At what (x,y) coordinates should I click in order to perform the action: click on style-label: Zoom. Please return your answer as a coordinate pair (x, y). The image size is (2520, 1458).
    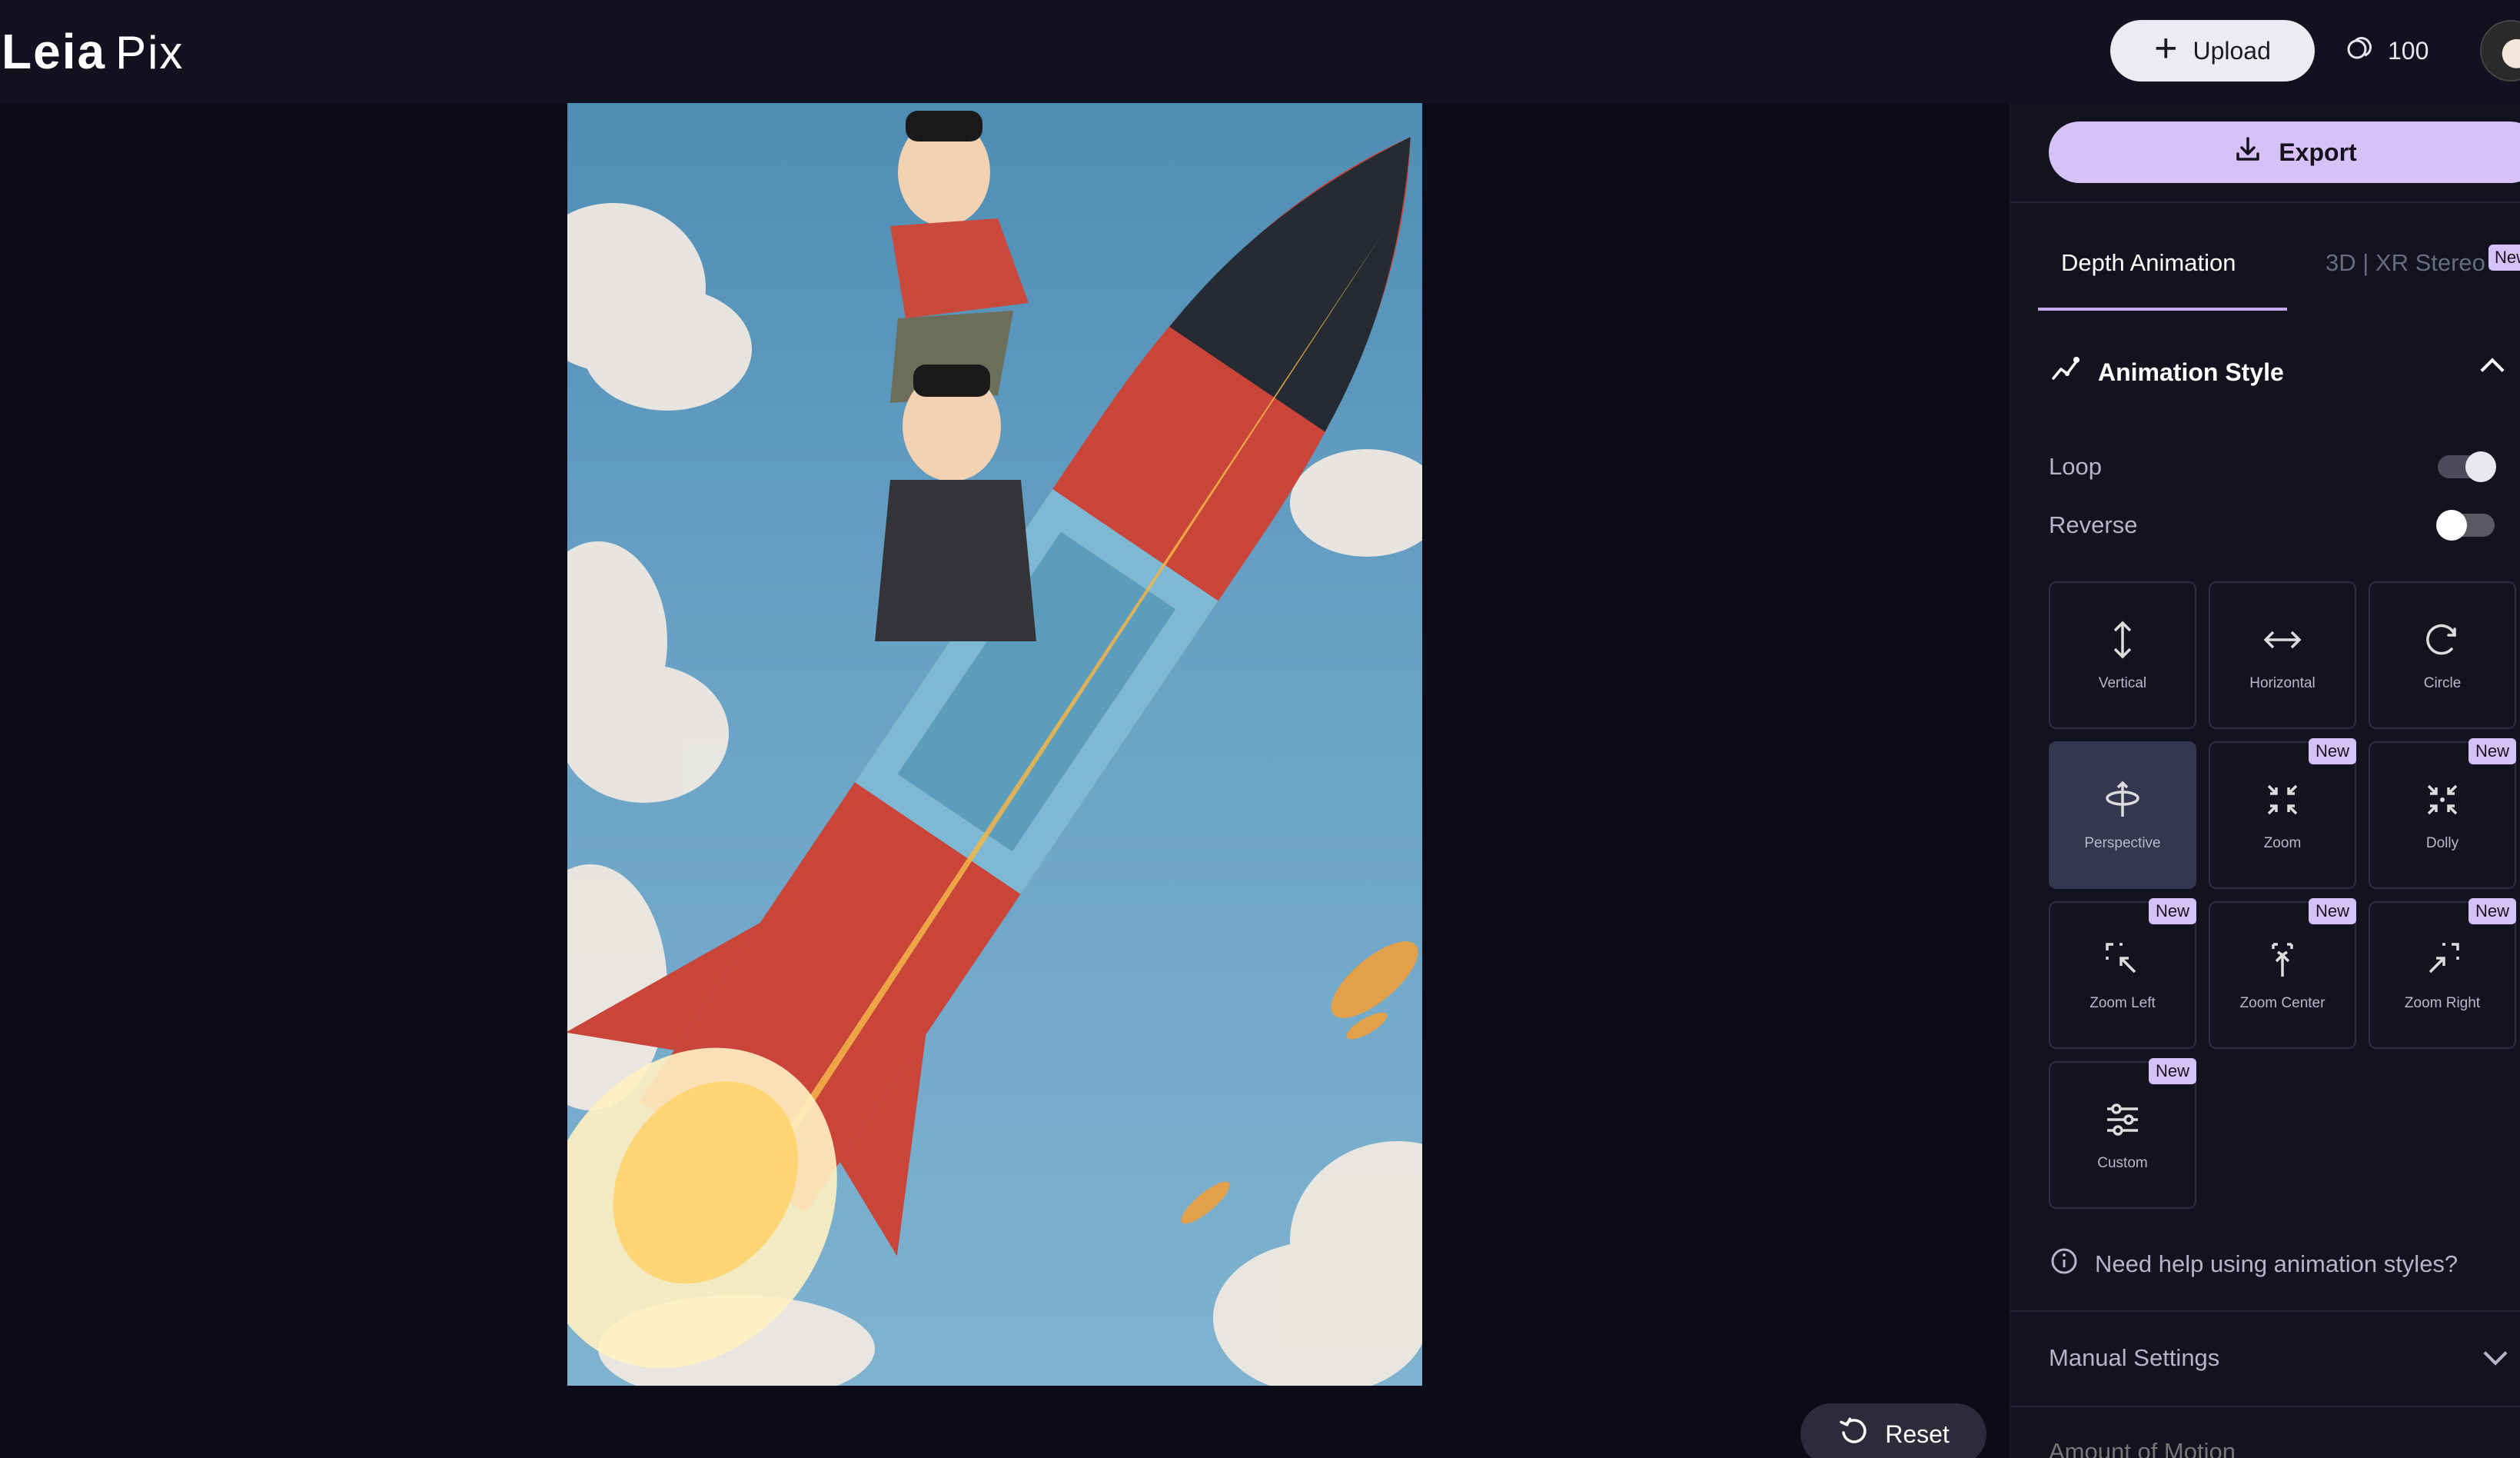
    Looking at the image, I should click on (2282, 843).